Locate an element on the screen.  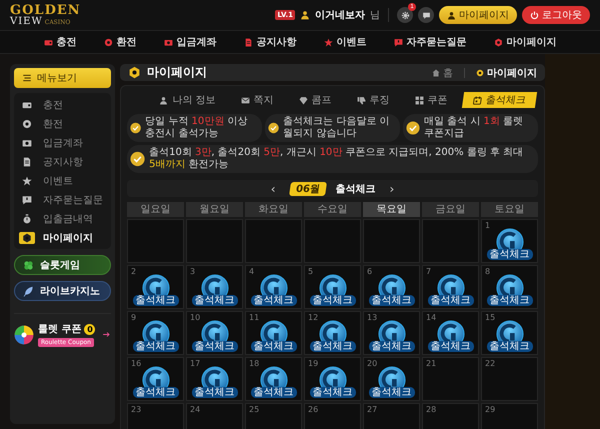
day-cell: 16 출석체크 is located at coordinates (155, 379).